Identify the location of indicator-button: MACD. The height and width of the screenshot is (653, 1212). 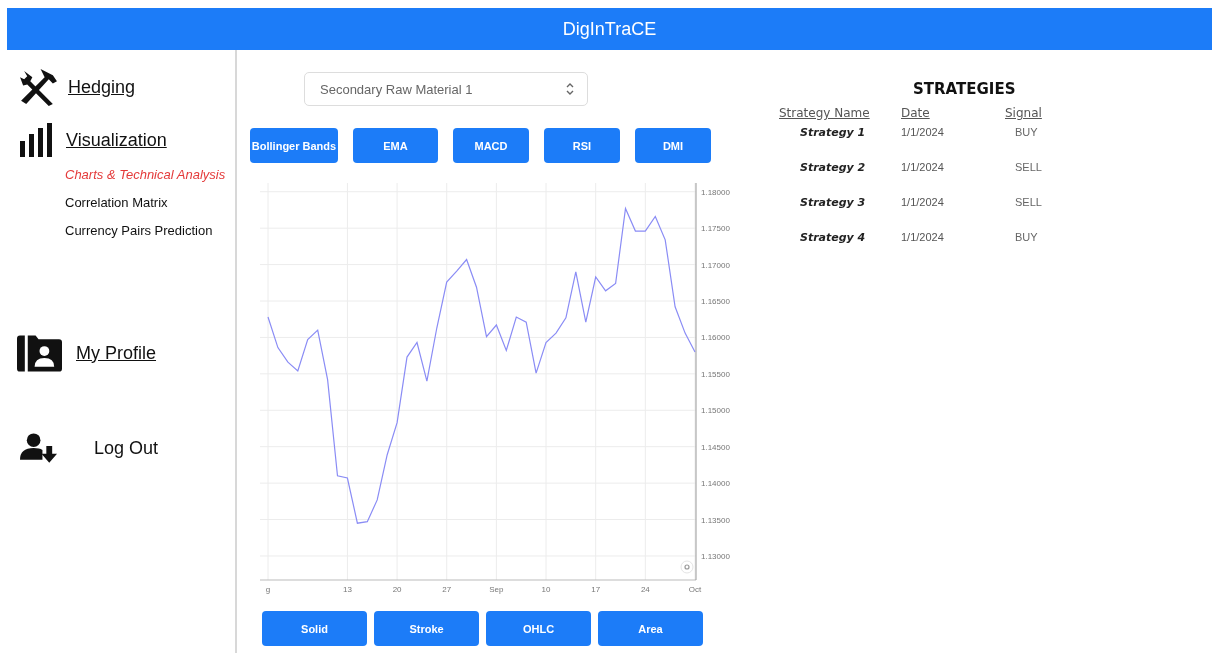
(491, 145).